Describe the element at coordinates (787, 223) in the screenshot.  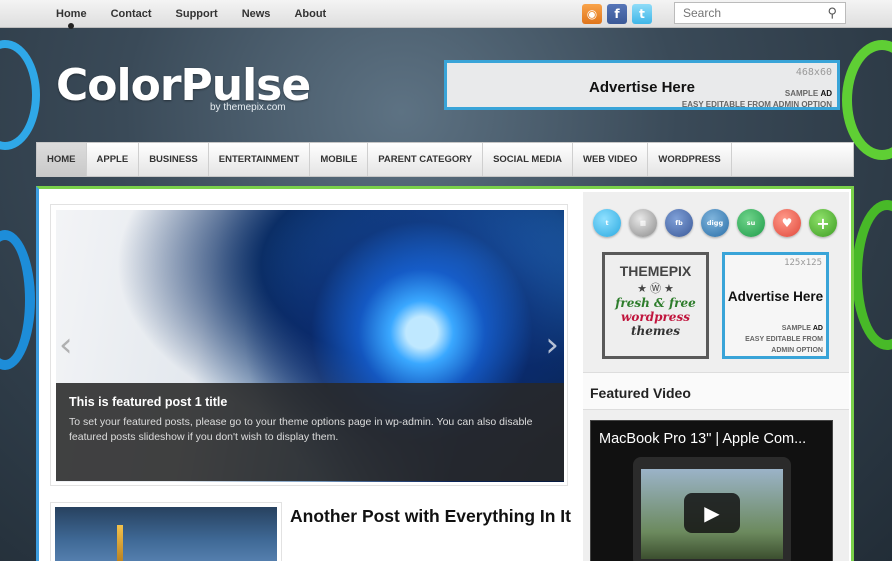
I see `heart-icon: ♥` at that location.